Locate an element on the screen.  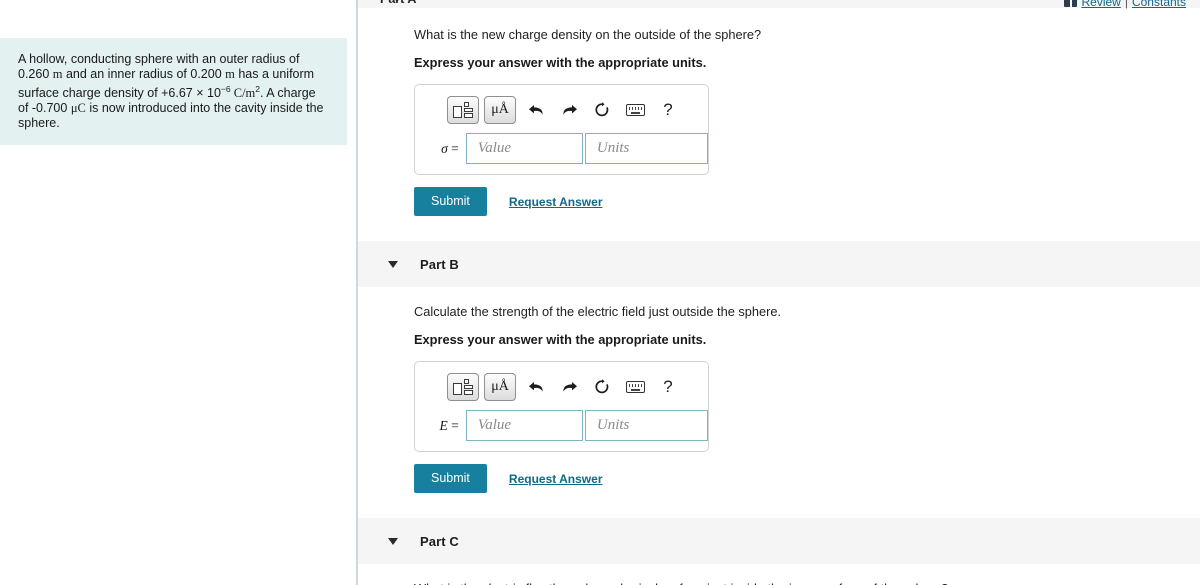
part-b-input-row: E = Value Units is located at coordinates (561, 425).